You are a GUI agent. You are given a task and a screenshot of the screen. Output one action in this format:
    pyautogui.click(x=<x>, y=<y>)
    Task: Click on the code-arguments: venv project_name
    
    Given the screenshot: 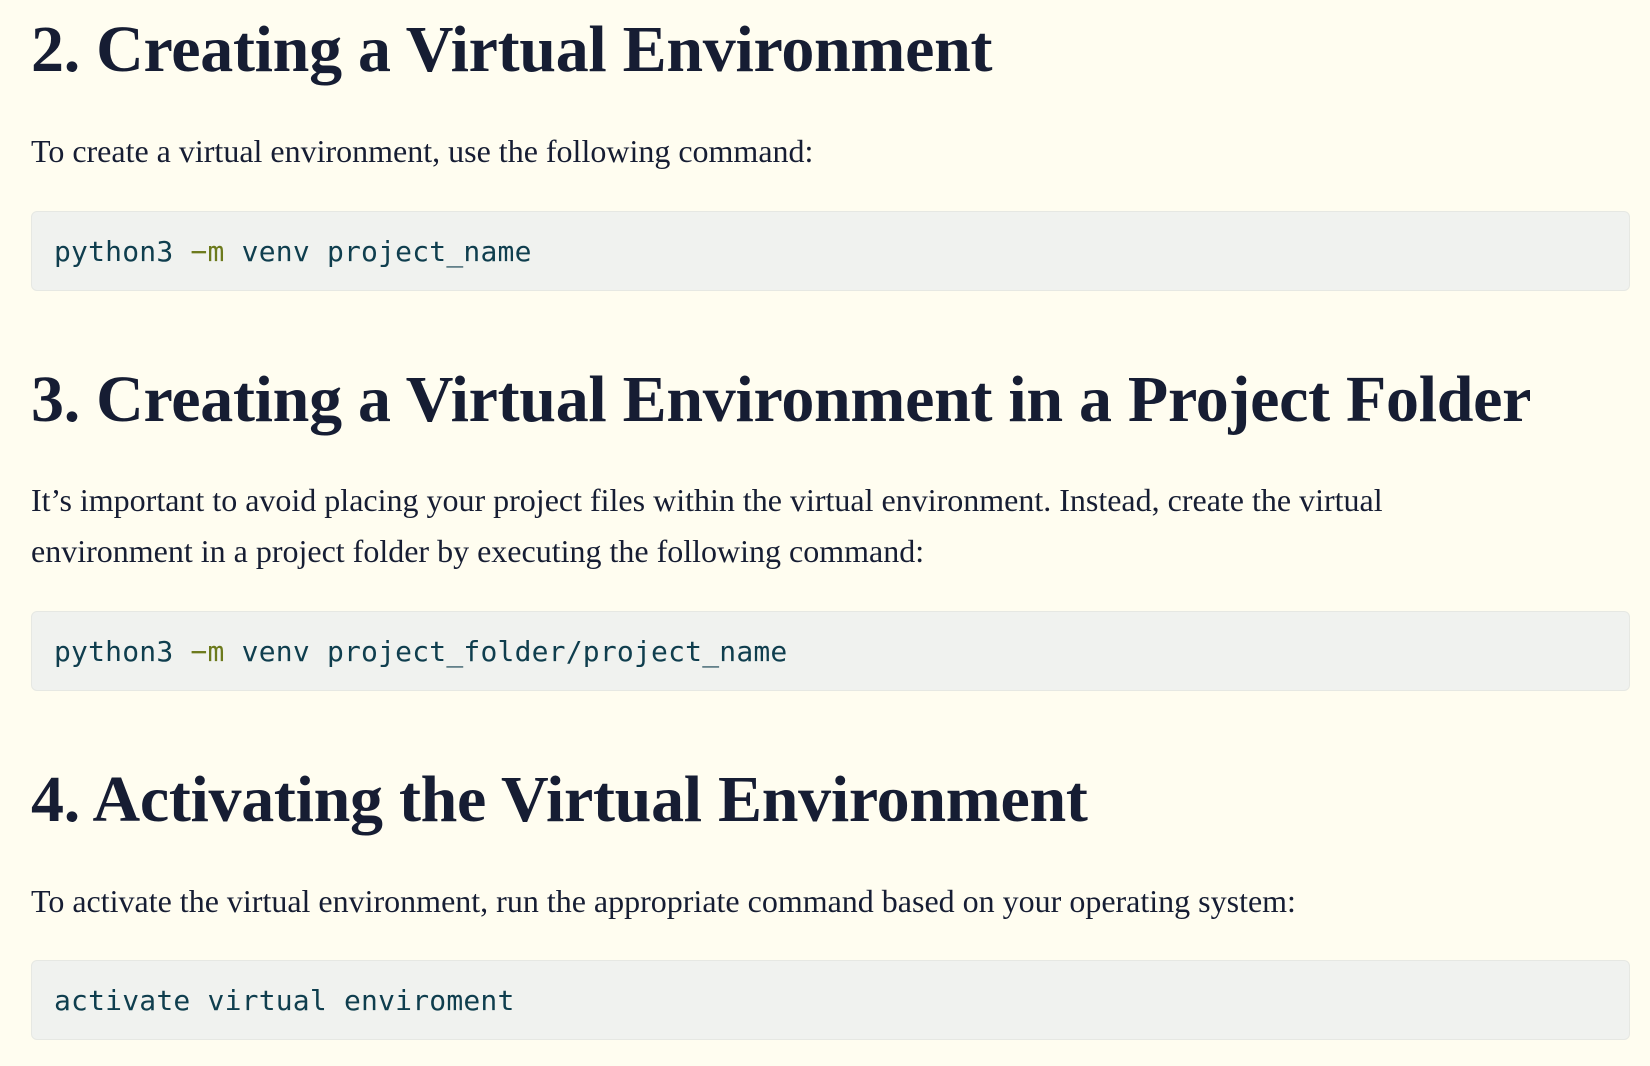 What is the action you would take?
    pyautogui.click(x=378, y=251)
    